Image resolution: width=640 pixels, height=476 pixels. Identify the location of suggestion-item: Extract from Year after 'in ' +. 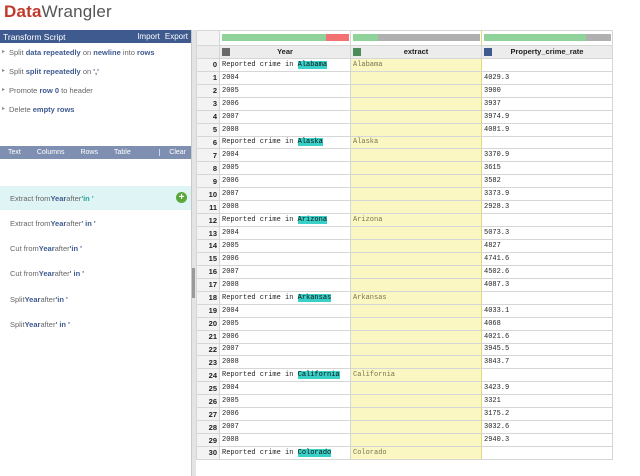
(95, 198).